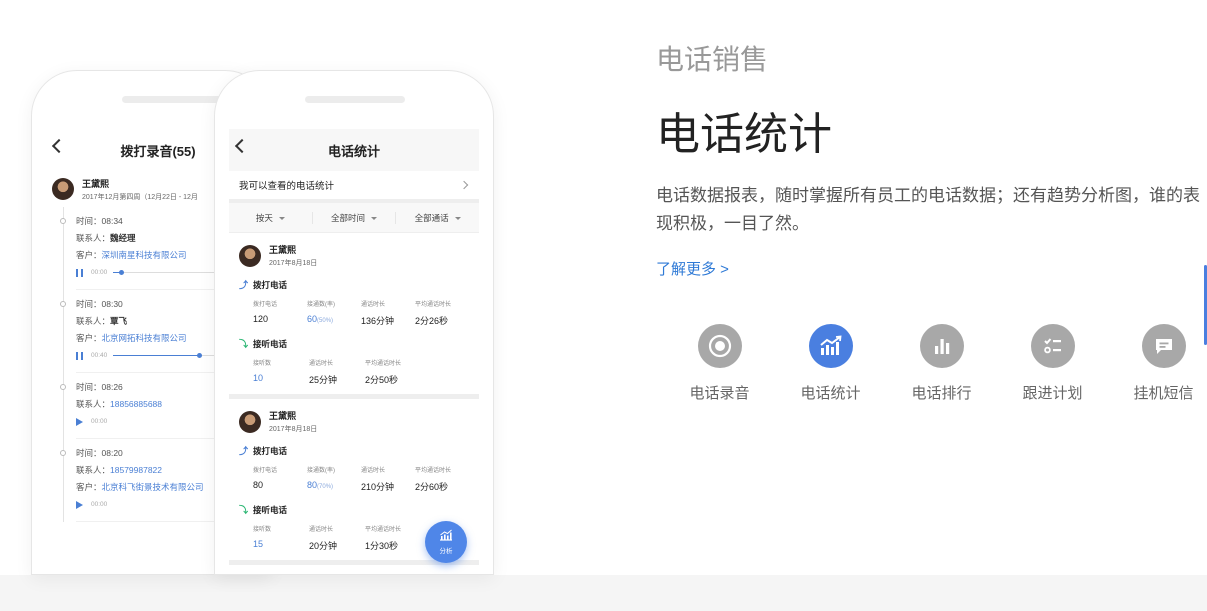 Image resolution: width=1207 pixels, height=611 pixels. Describe the element at coordinates (270, 343) in the screenshot. I see `incoming-title-text: 接听电话` at that location.